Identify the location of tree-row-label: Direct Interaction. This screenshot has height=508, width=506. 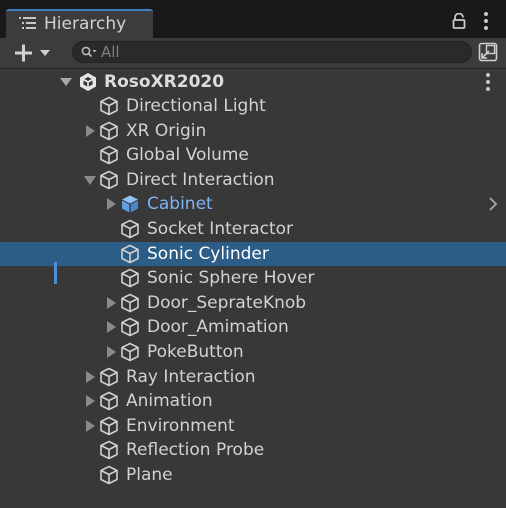
(200, 179).